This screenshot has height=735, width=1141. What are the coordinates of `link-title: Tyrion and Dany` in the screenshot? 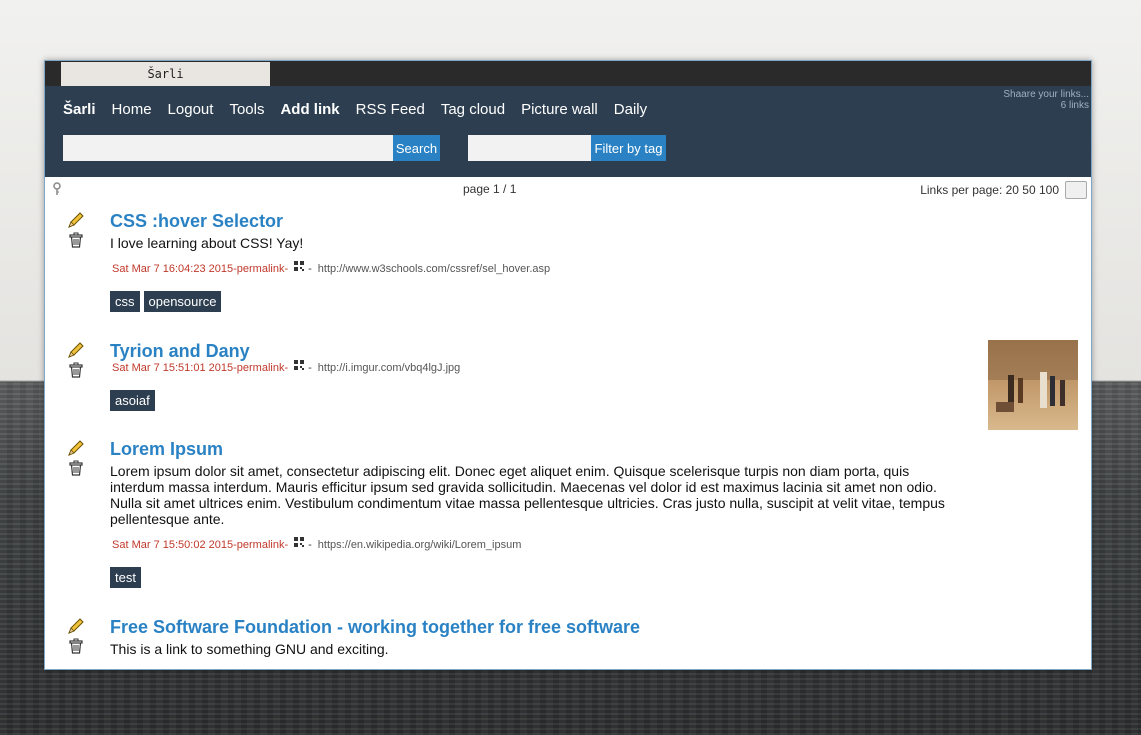 It's located at (180, 351).